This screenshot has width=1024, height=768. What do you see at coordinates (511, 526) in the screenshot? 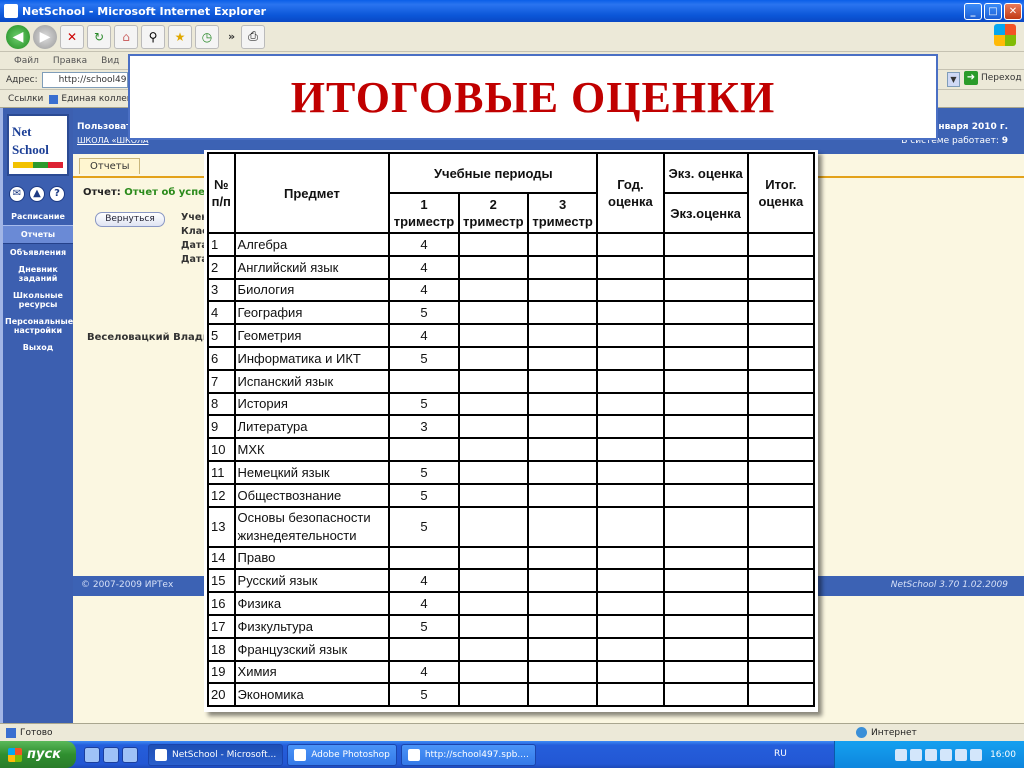
I see `table-row: 13 Основы безопасности жизнедеятельности 5` at bounding box center [511, 526].